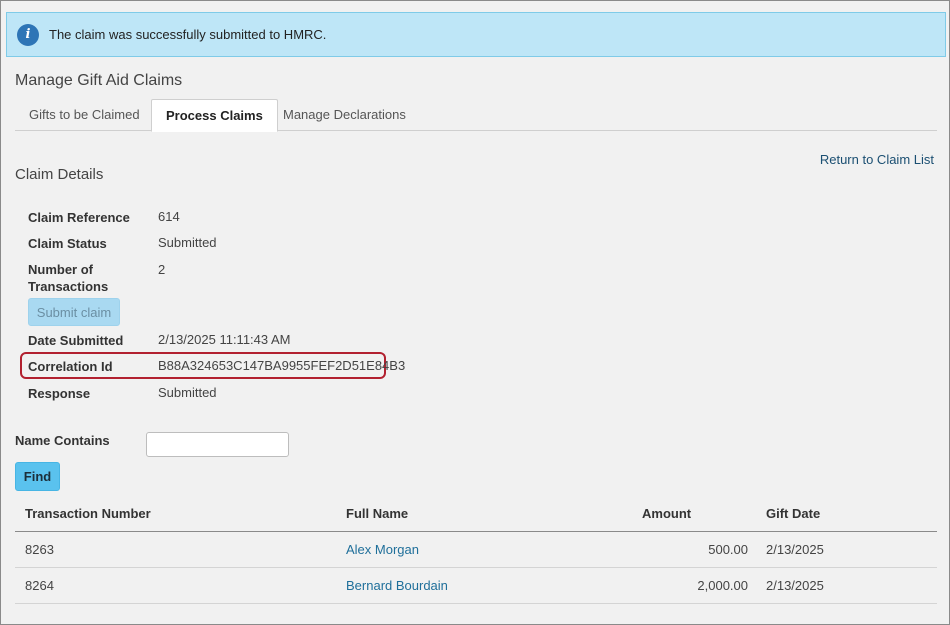 This screenshot has height=625, width=950. Describe the element at coordinates (67, 243) in the screenshot. I see `claim-status-label: Claim Status` at that location.